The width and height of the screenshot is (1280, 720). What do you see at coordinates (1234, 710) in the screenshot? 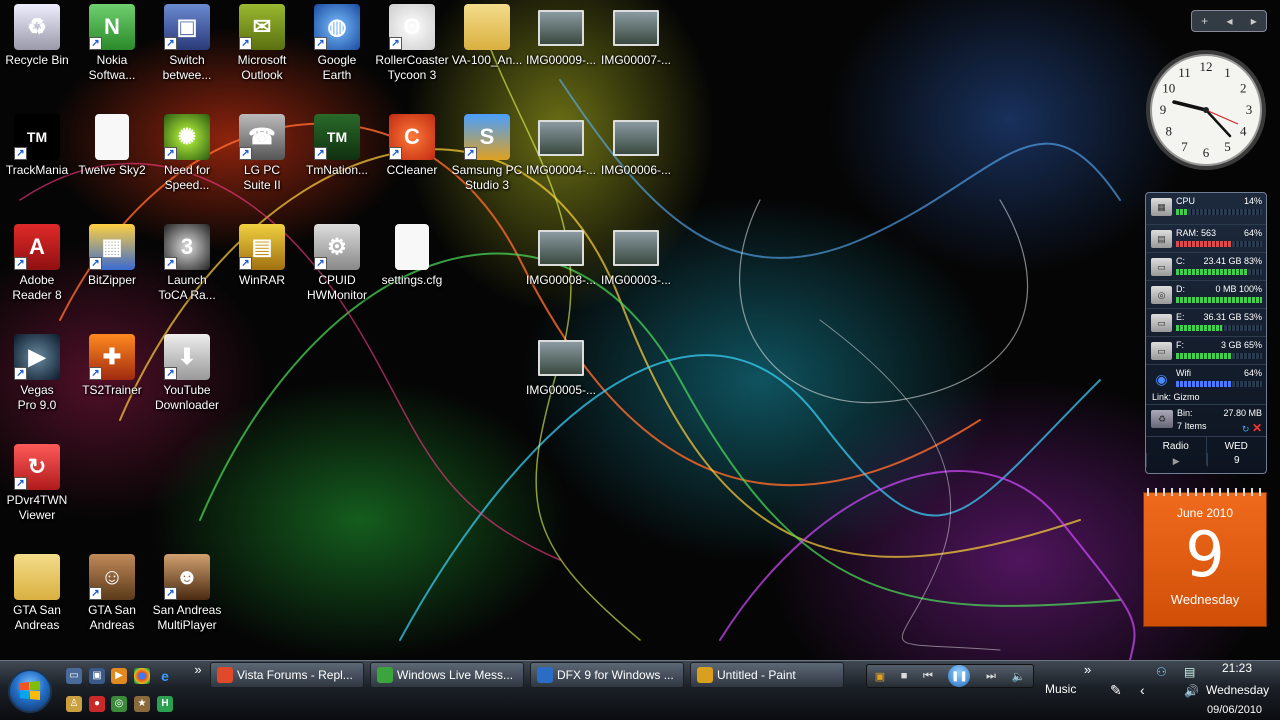
I see `clock-date: 09/06/2010` at bounding box center [1234, 710].